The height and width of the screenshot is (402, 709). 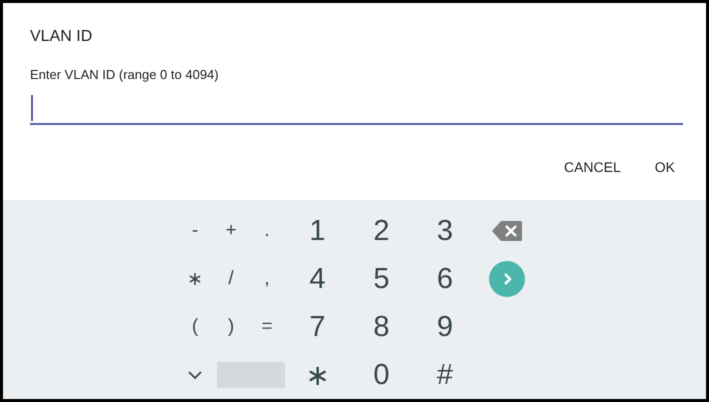 What do you see at coordinates (381, 231) in the screenshot?
I see `key: 2` at bounding box center [381, 231].